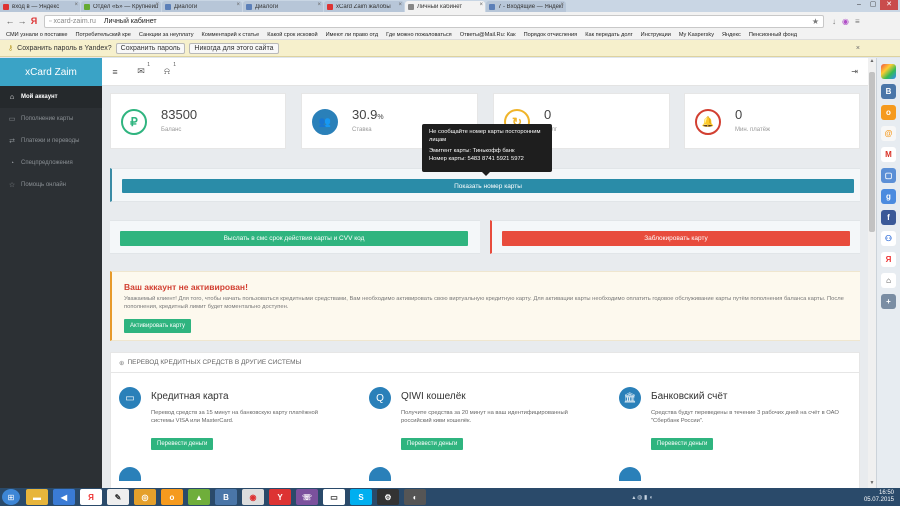 This screenshot has width=900, height=506. I want to click on save-password-button: Сохранить пароль, so click(150, 48).